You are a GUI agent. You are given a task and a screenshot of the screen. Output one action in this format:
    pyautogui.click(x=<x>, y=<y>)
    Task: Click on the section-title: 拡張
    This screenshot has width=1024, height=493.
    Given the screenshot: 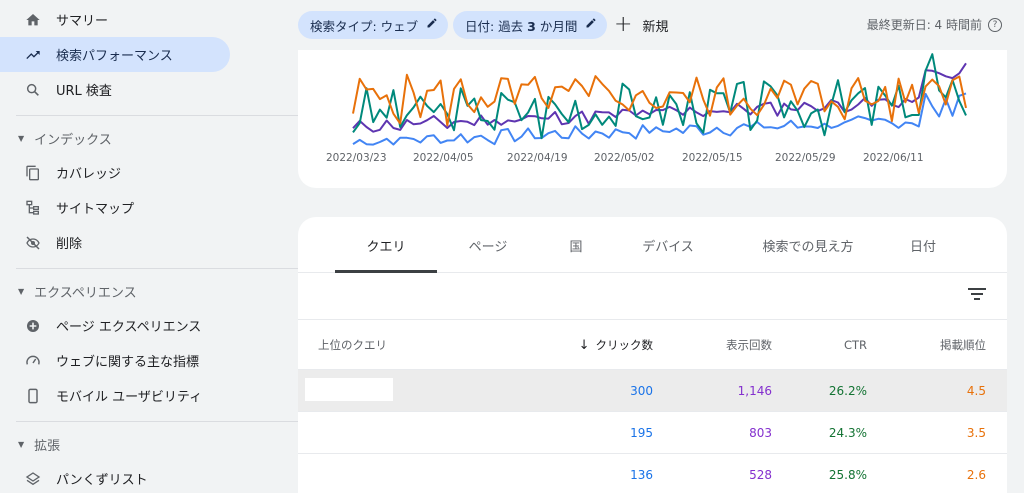 What is the action you would take?
    pyautogui.click(x=47, y=446)
    